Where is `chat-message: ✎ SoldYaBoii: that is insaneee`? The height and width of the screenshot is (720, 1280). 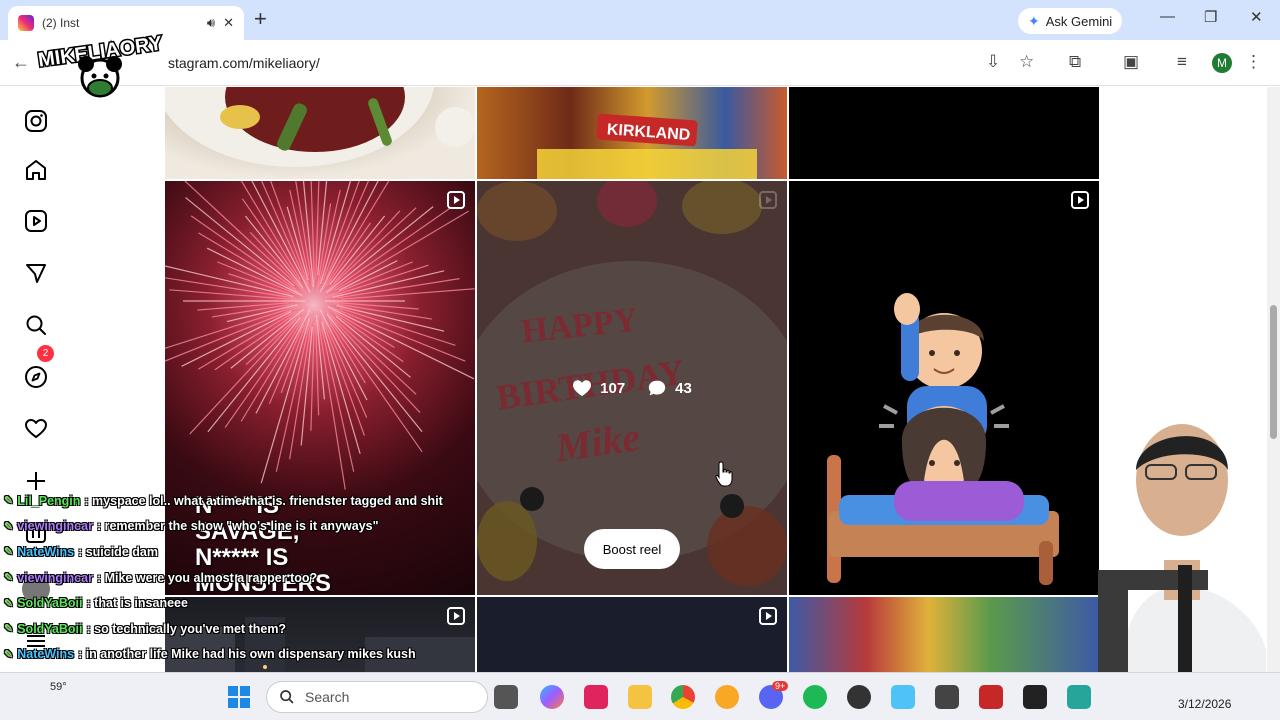 chat-message: ✎ SoldYaBoii: that is insaneee is located at coordinates (239, 603).